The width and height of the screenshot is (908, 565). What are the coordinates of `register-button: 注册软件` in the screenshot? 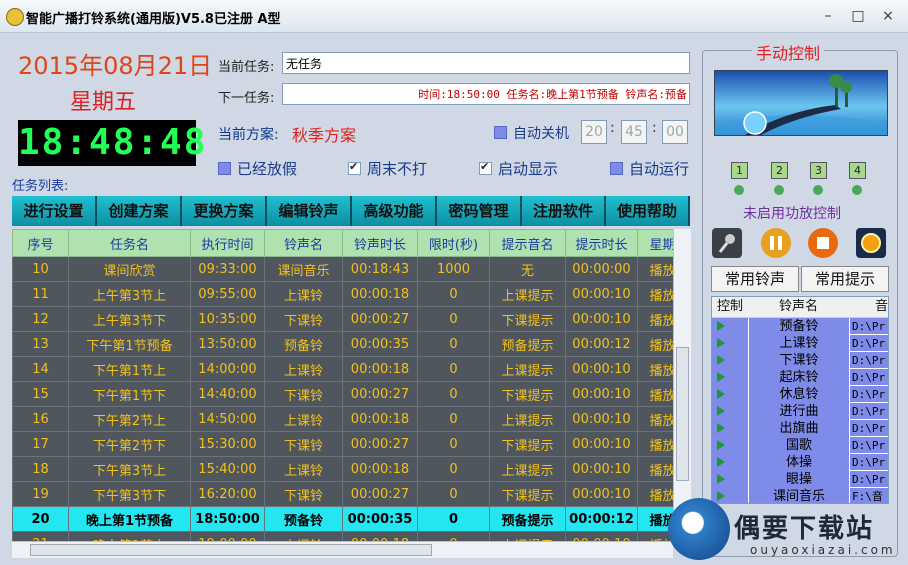 It's located at (564, 211).